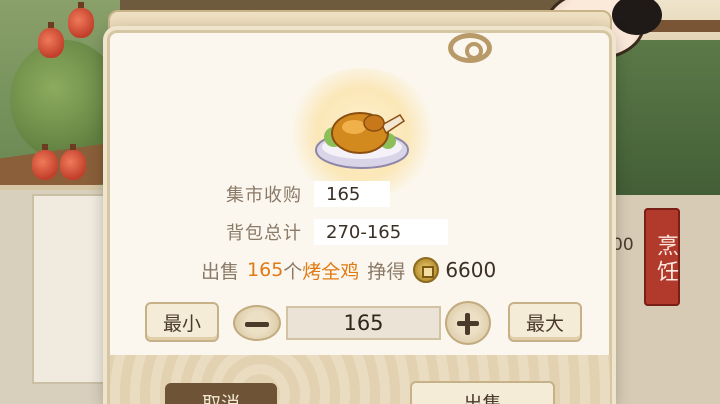 The width and height of the screenshot is (720, 404). What do you see at coordinates (426, 270) in the screenshot?
I see `copper-coin-icon` at bounding box center [426, 270].